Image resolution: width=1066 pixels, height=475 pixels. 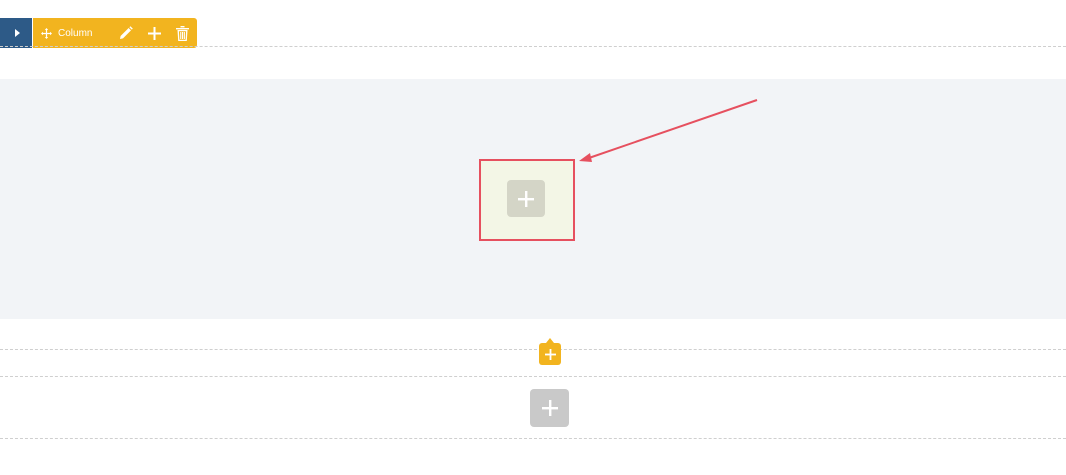 I want to click on trash-icon, so click(x=183, y=33).